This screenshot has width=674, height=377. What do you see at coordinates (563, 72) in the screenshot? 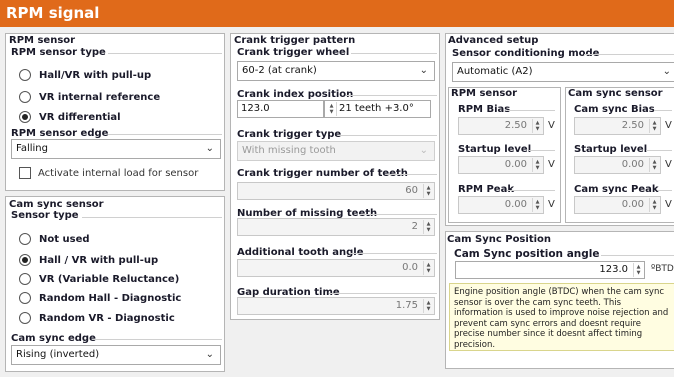
I see `sensor-conditioning-select: Automatic (A2) ⌄` at bounding box center [563, 72].